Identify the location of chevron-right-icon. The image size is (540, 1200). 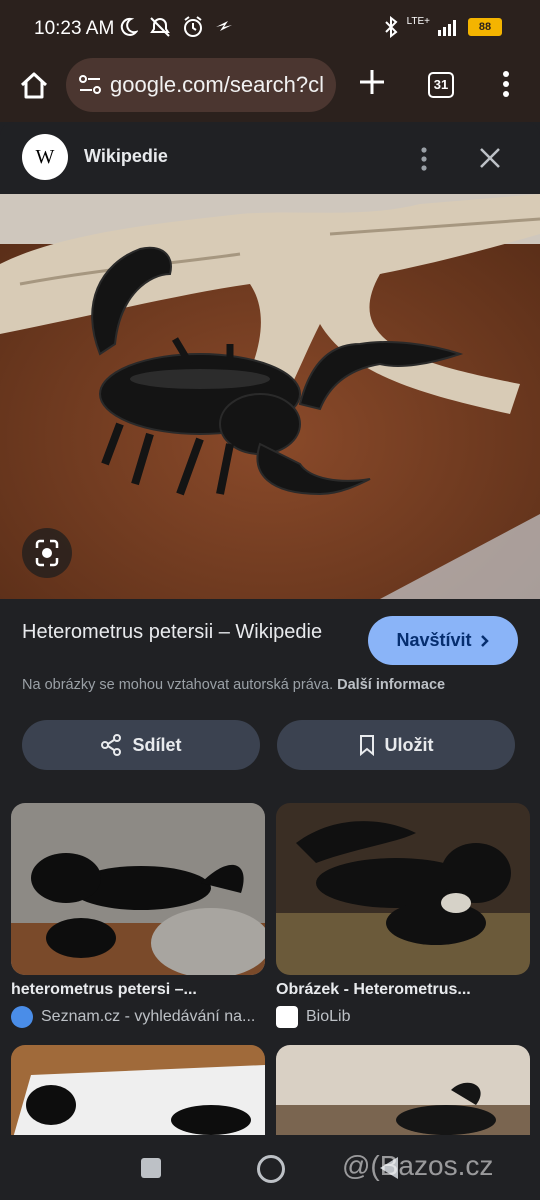
(484, 640).